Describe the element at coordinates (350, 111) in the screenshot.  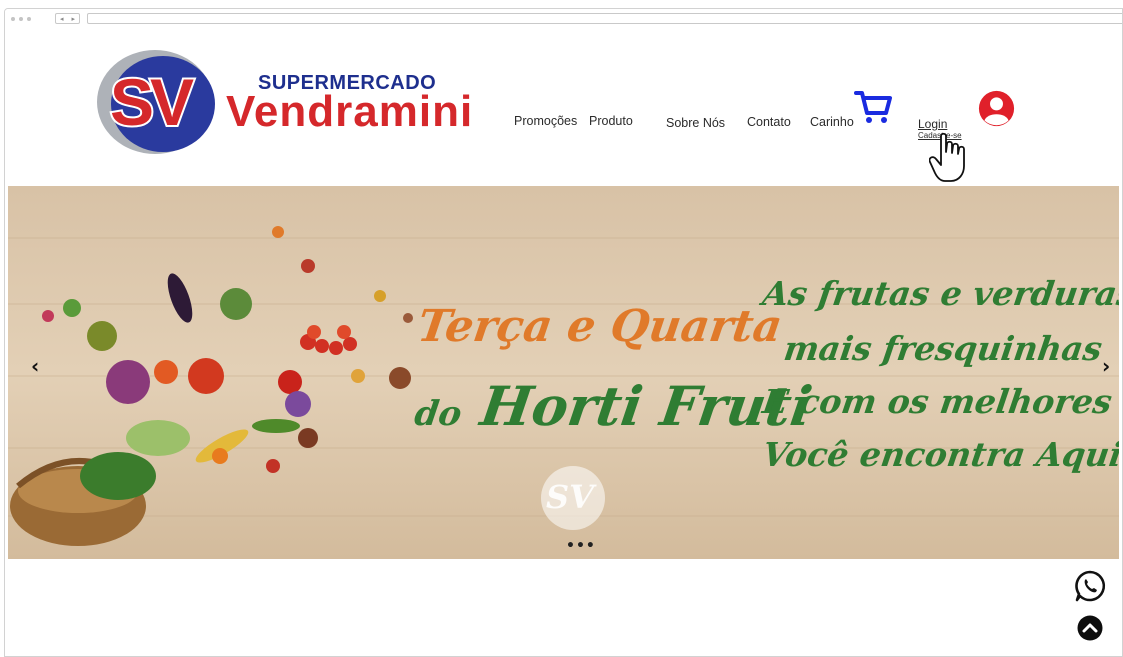
I see `logo-vendramini-text: Vendramini` at that location.